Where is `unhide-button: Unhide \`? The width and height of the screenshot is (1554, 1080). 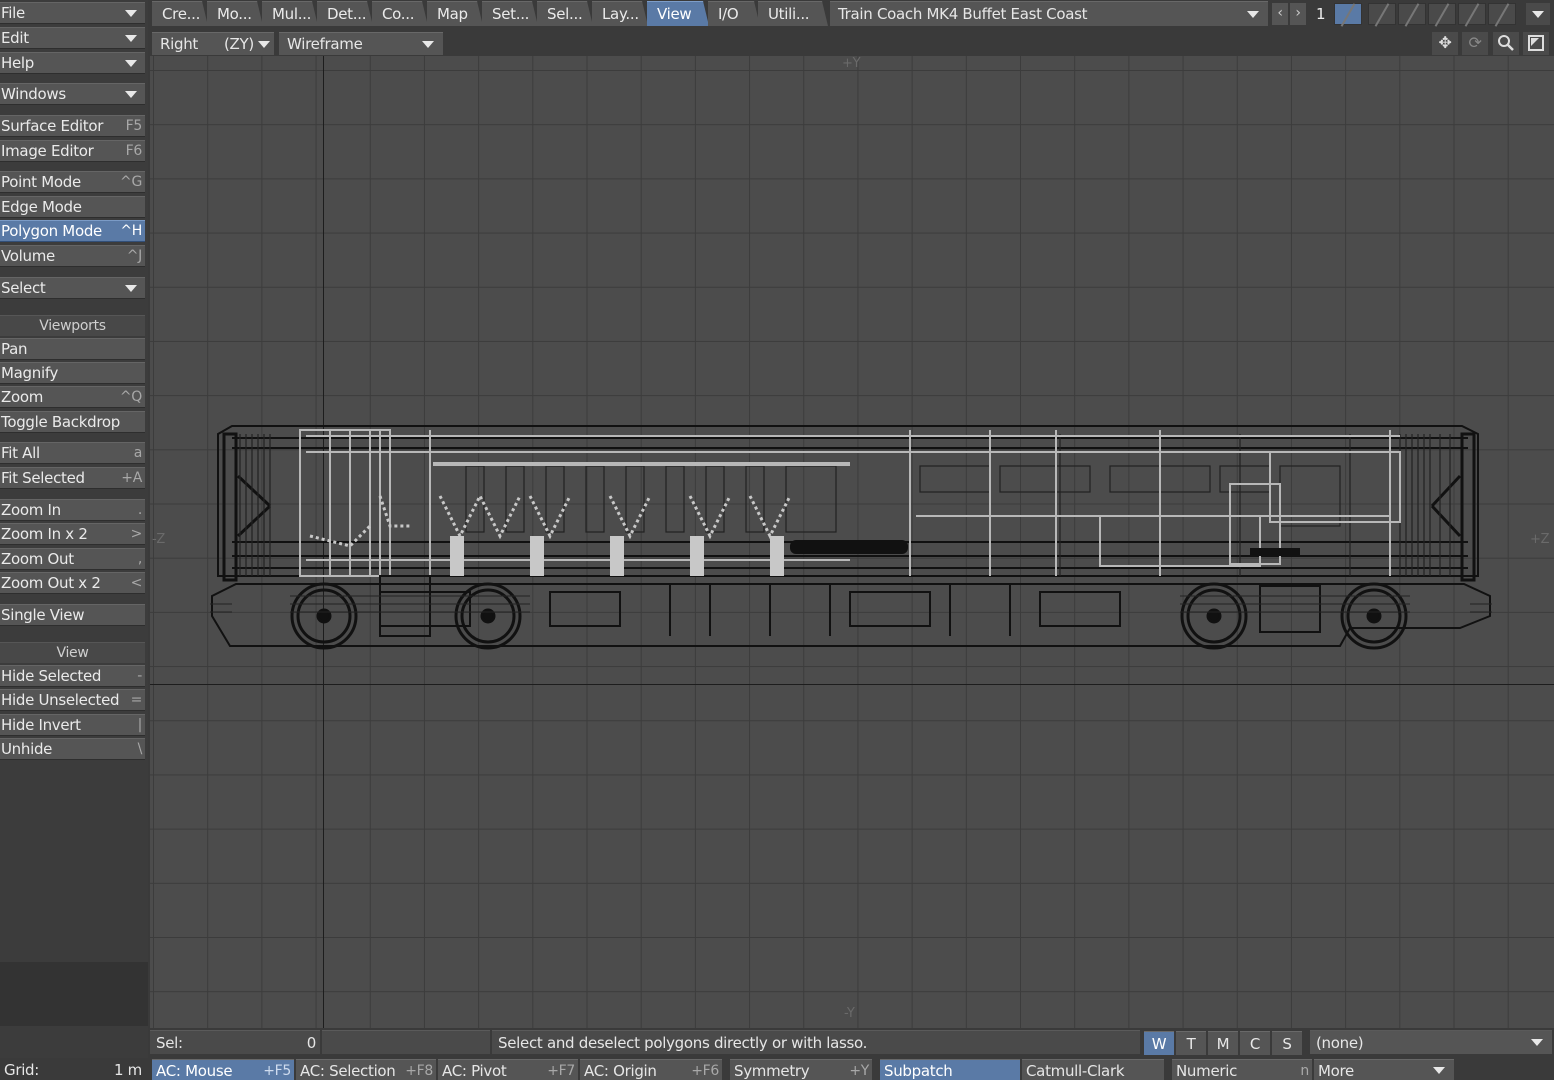 unhide-button: Unhide \ is located at coordinates (72, 749).